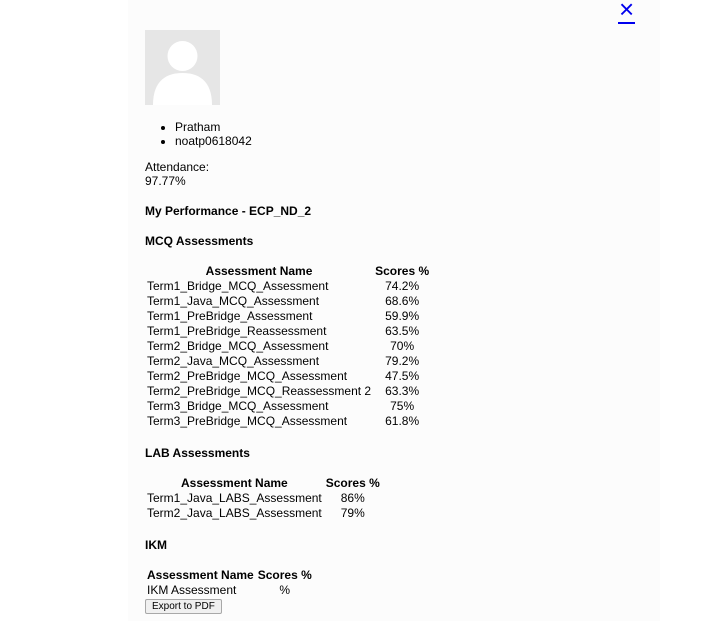 Image resolution: width=717 pixels, height=621 pixels. Describe the element at coordinates (284, 575) in the screenshot. I see `ikm-header-score: Scores %` at that location.